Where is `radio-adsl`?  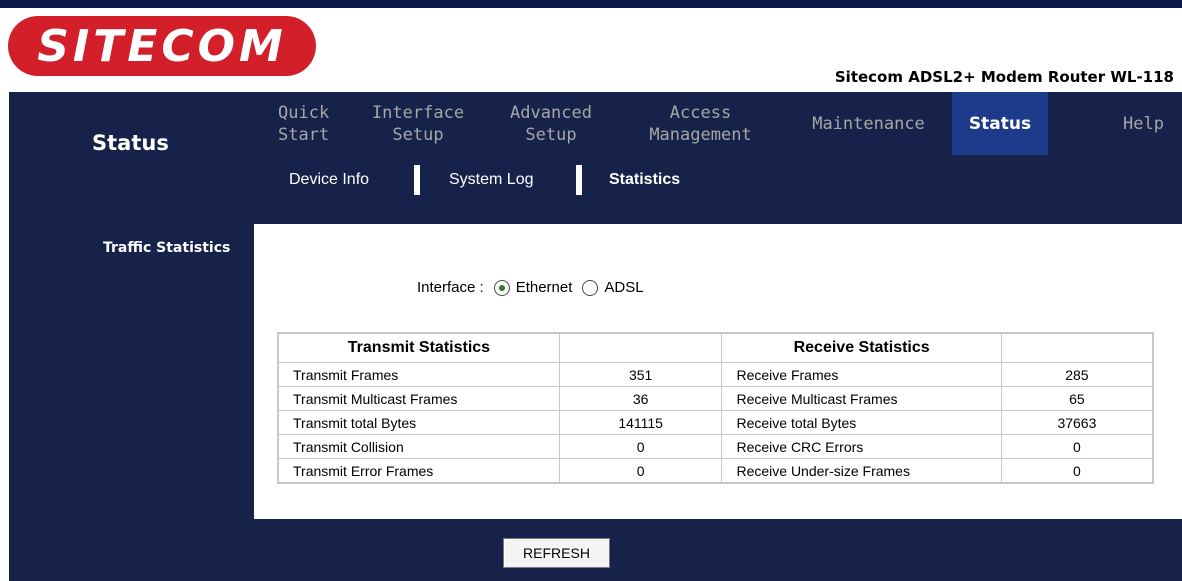 radio-adsl is located at coordinates (590, 287).